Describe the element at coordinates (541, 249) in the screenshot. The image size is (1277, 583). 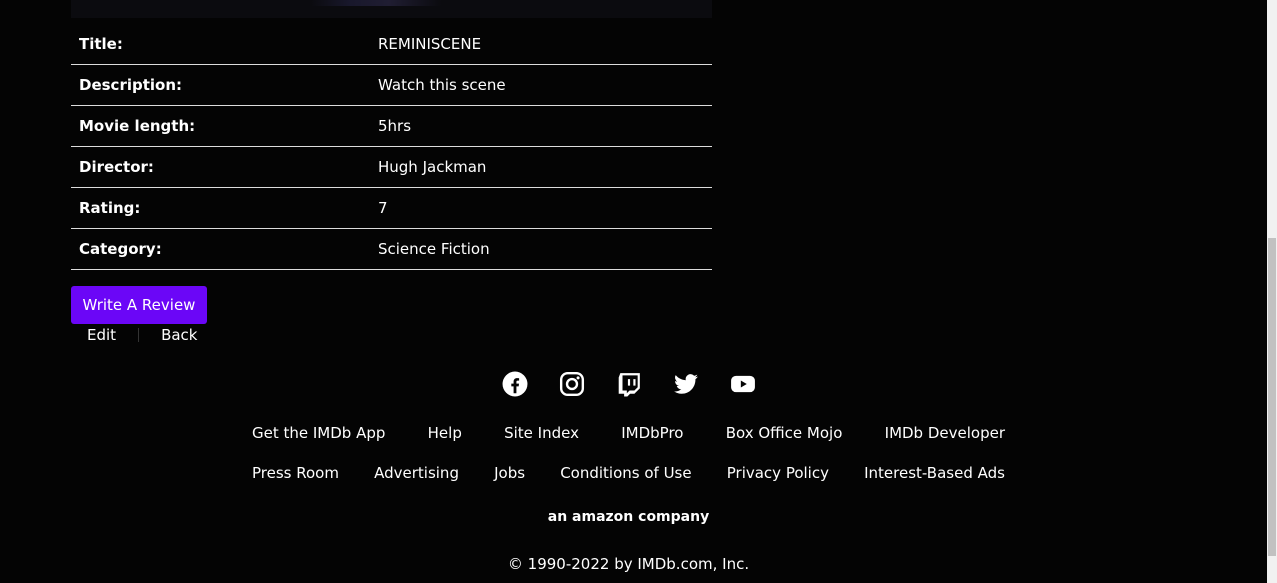
I see `detail-value: Science Fiction` at that location.